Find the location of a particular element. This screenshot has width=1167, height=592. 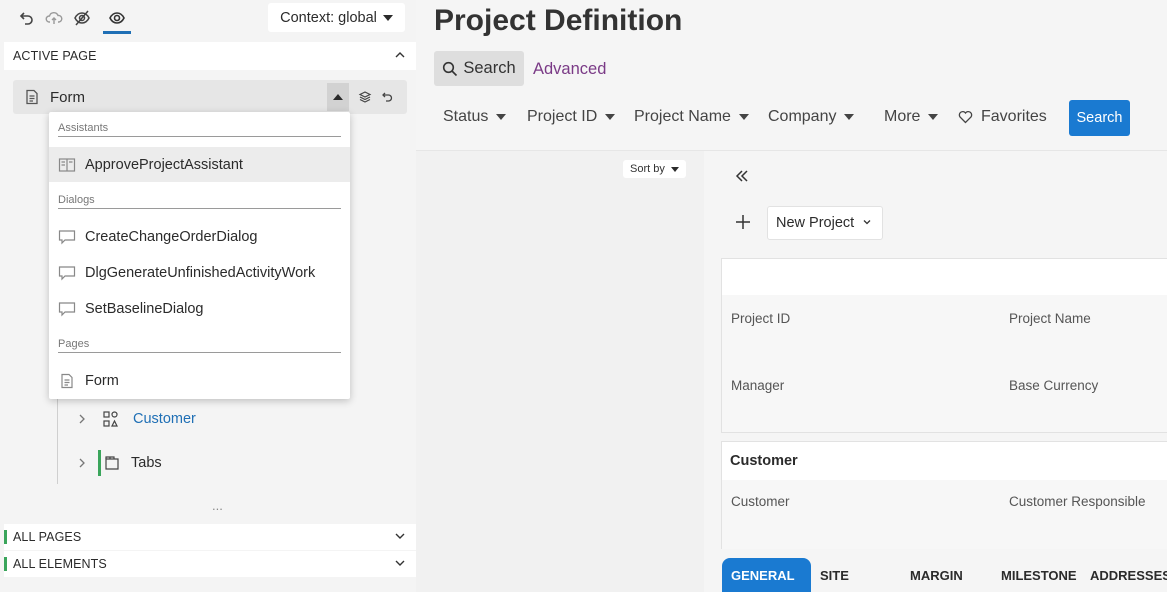

search-icon is located at coordinates (450, 69).